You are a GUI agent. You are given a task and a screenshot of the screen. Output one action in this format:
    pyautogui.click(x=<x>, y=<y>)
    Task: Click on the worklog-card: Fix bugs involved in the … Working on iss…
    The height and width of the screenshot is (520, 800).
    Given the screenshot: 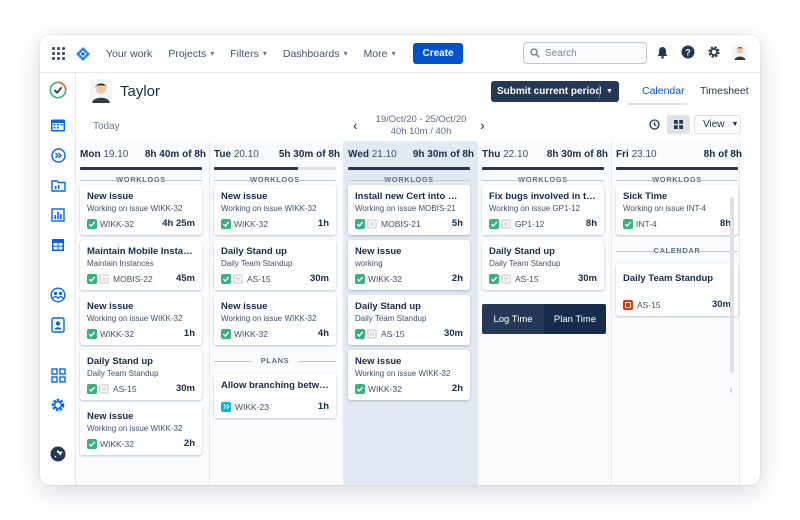 What is the action you would take?
    pyautogui.click(x=543, y=210)
    